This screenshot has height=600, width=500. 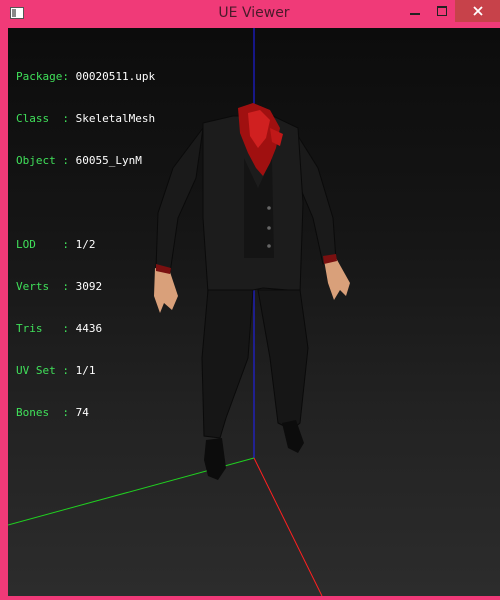 I want to click on info-label-class: Class :, so click(x=42, y=118).